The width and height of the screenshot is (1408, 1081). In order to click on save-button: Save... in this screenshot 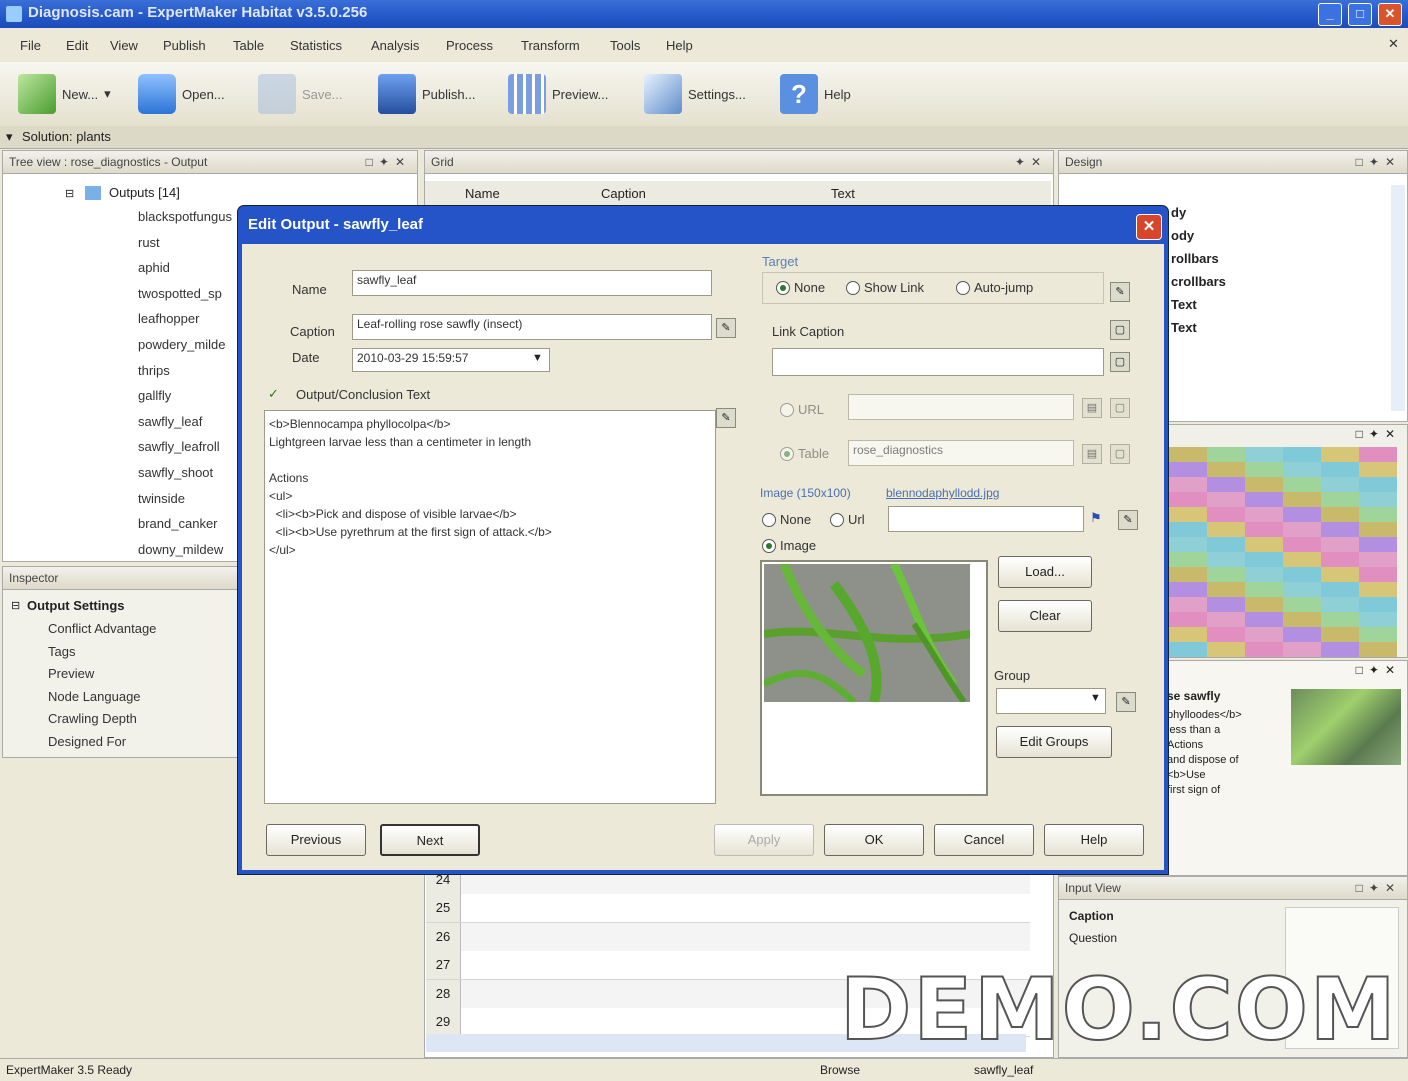, I will do `click(300, 94)`.